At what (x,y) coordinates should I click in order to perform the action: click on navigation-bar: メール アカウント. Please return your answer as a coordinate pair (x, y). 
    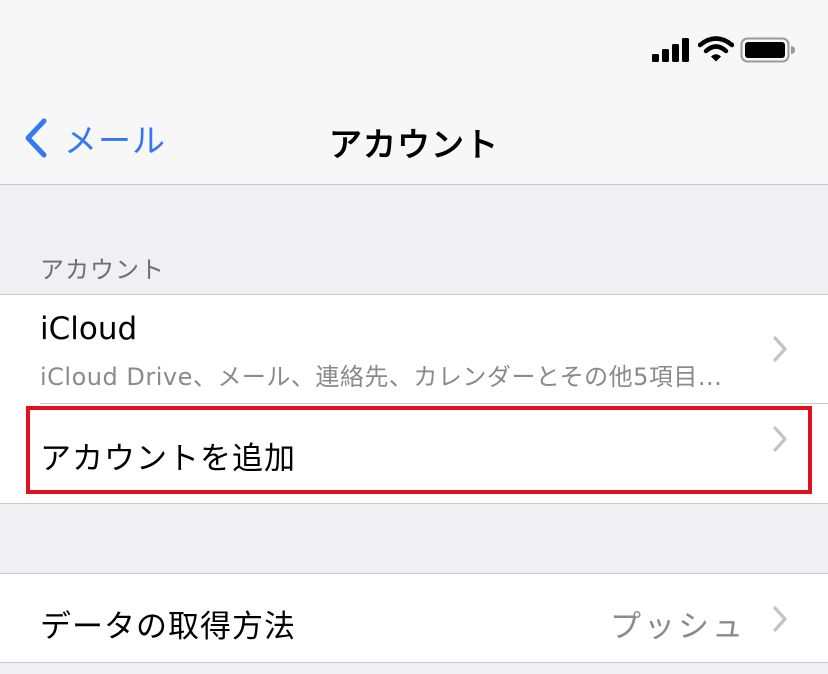
    Looking at the image, I should click on (414, 136).